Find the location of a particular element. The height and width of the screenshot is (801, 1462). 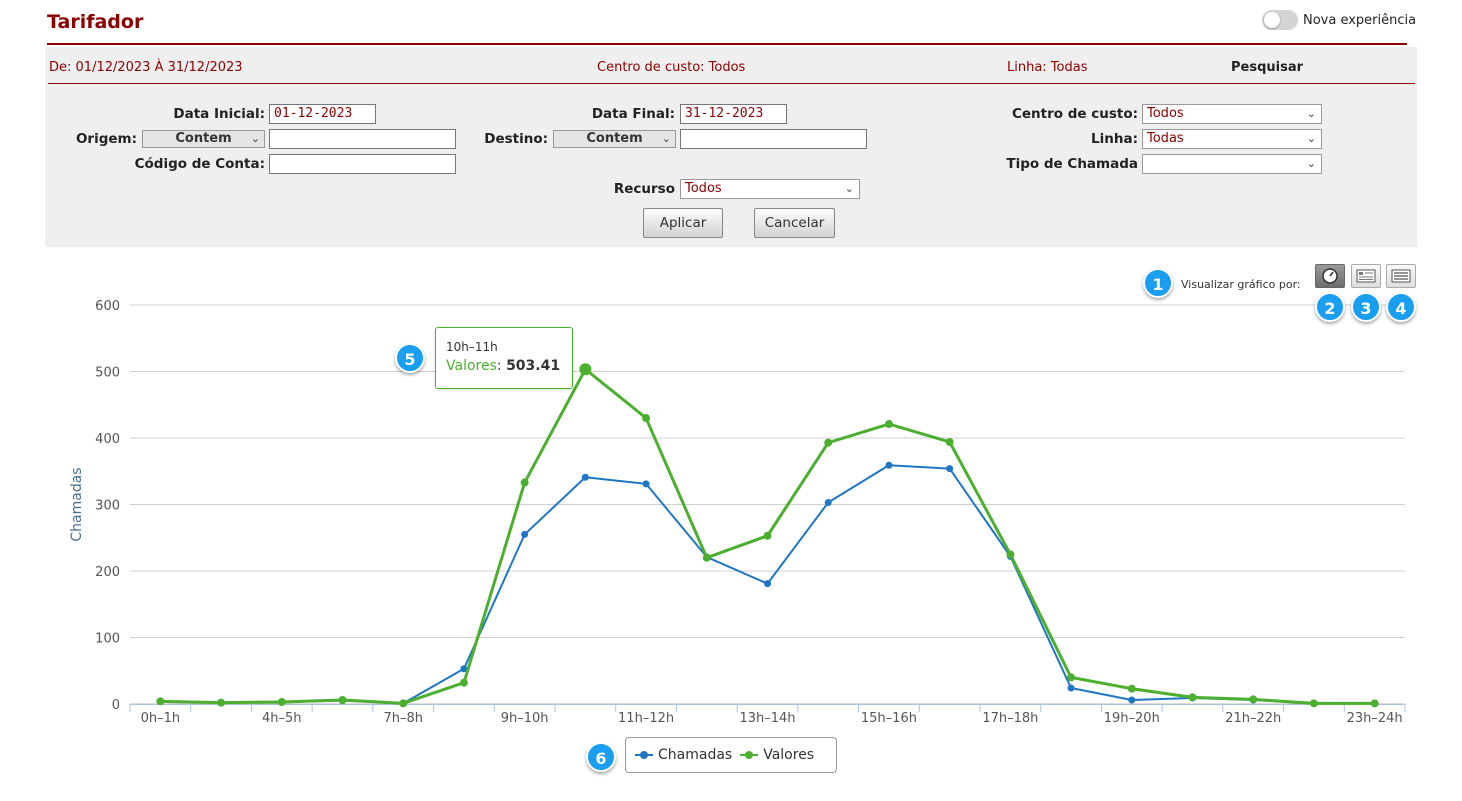

annotation-marker-6: 6 is located at coordinates (601, 757).